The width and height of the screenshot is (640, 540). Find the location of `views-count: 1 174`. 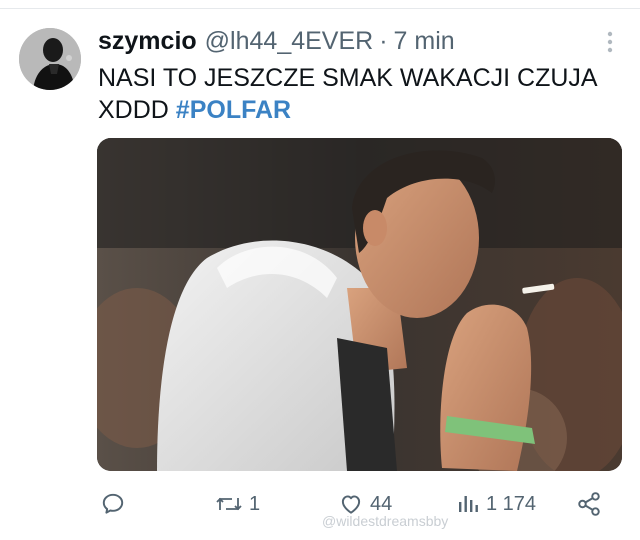

views-count: 1 174 is located at coordinates (511, 503).